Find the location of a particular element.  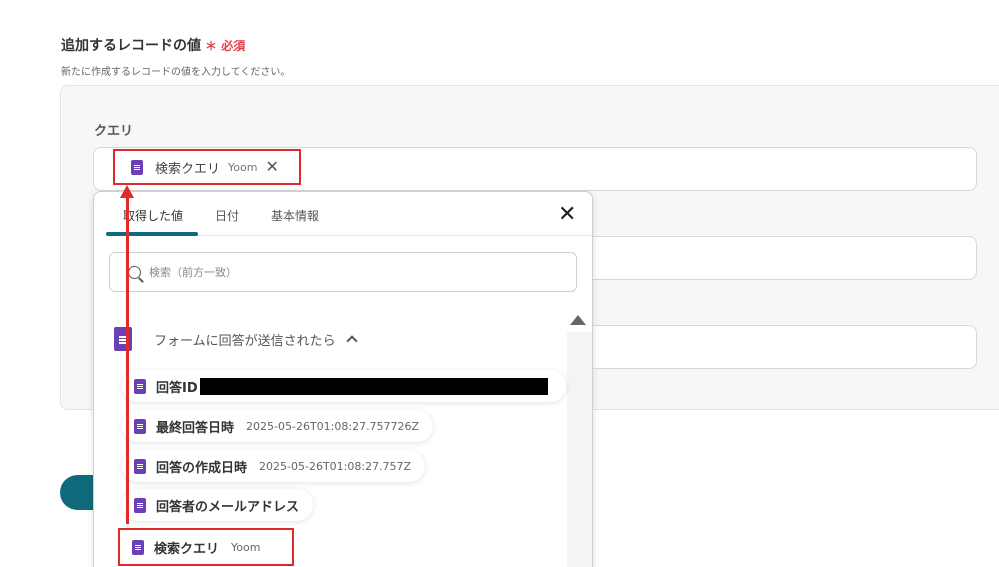

close-icon: ✕ is located at coordinates (567, 215).